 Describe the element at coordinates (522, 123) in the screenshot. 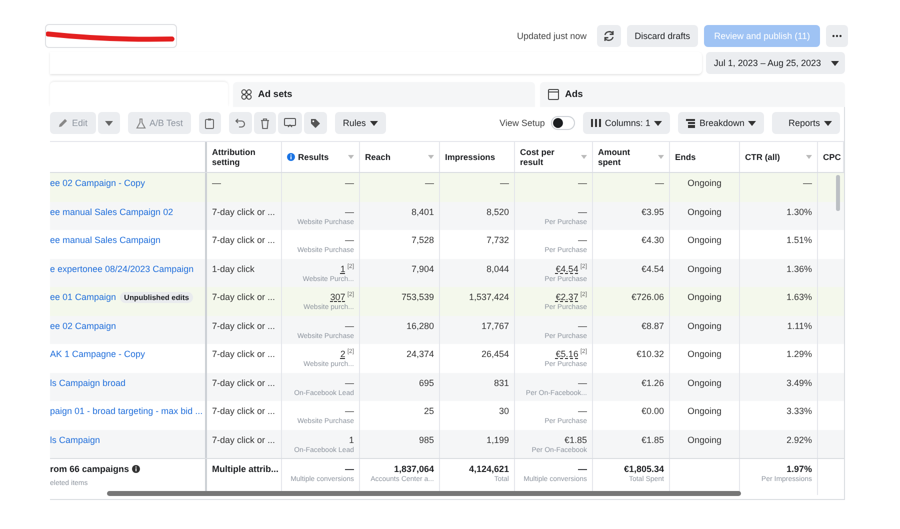

I see `view-setup-label: View Setup` at that location.